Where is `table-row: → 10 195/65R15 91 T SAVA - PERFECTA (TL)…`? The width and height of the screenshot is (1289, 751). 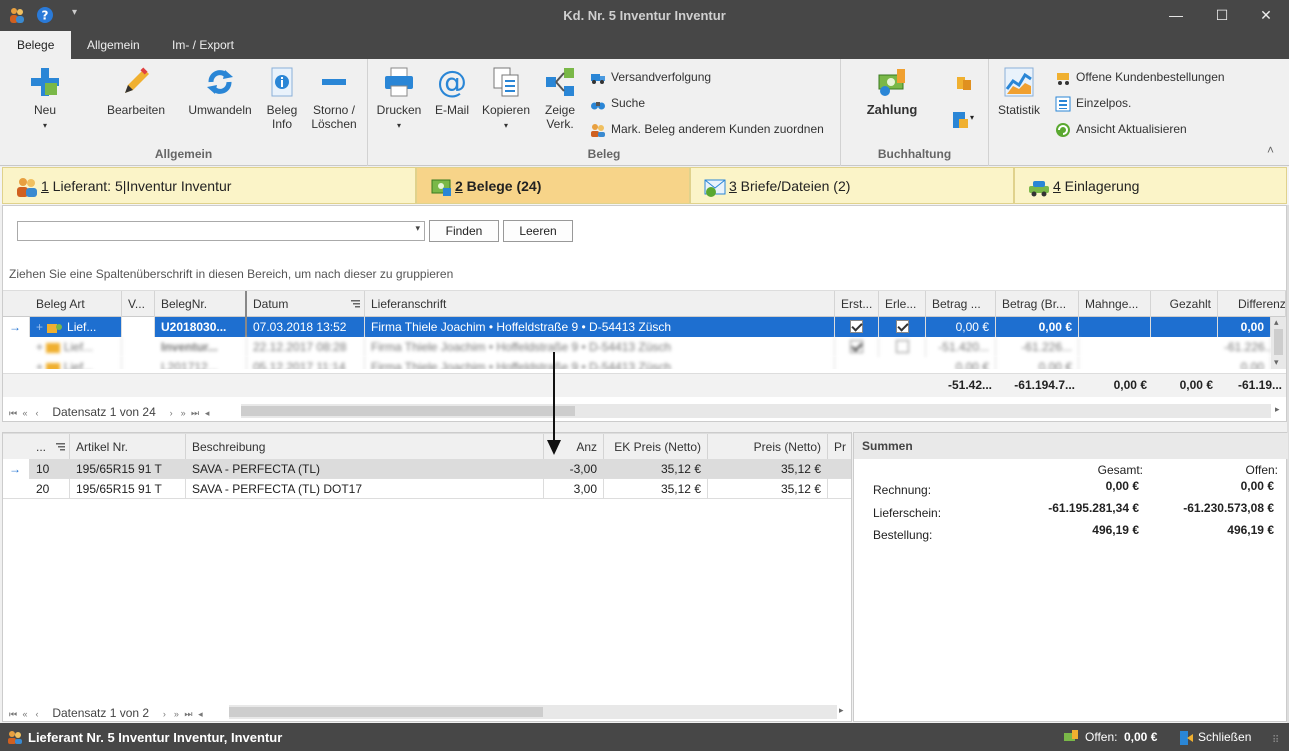
table-row: → 10 195/65R15 91 T SAVA - PERFECTA (TL)… is located at coordinates (427, 469).